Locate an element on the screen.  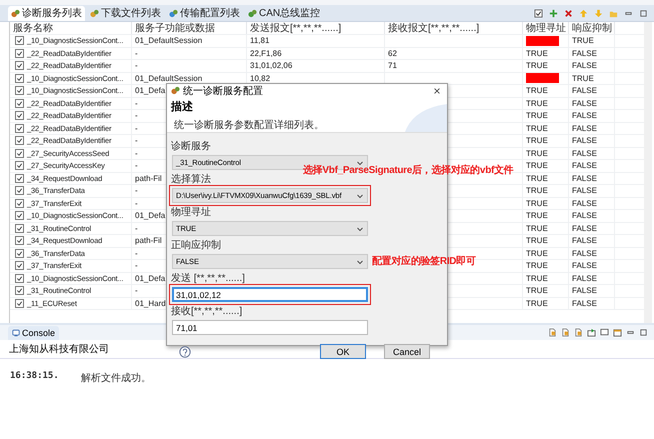
minimize-icon is located at coordinates (630, 332).